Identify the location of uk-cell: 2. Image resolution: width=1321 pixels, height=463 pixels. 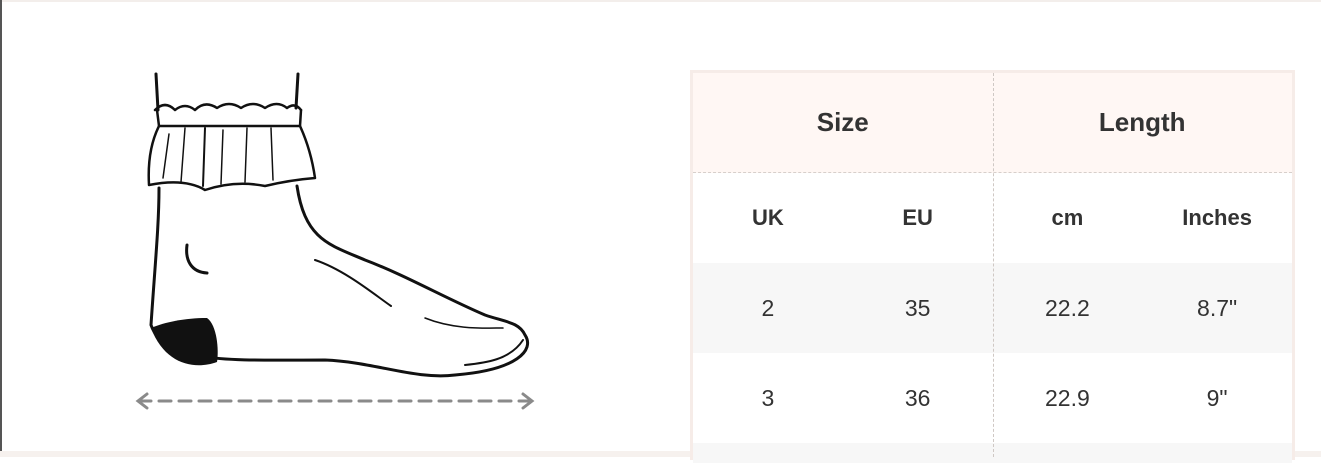
(768, 307).